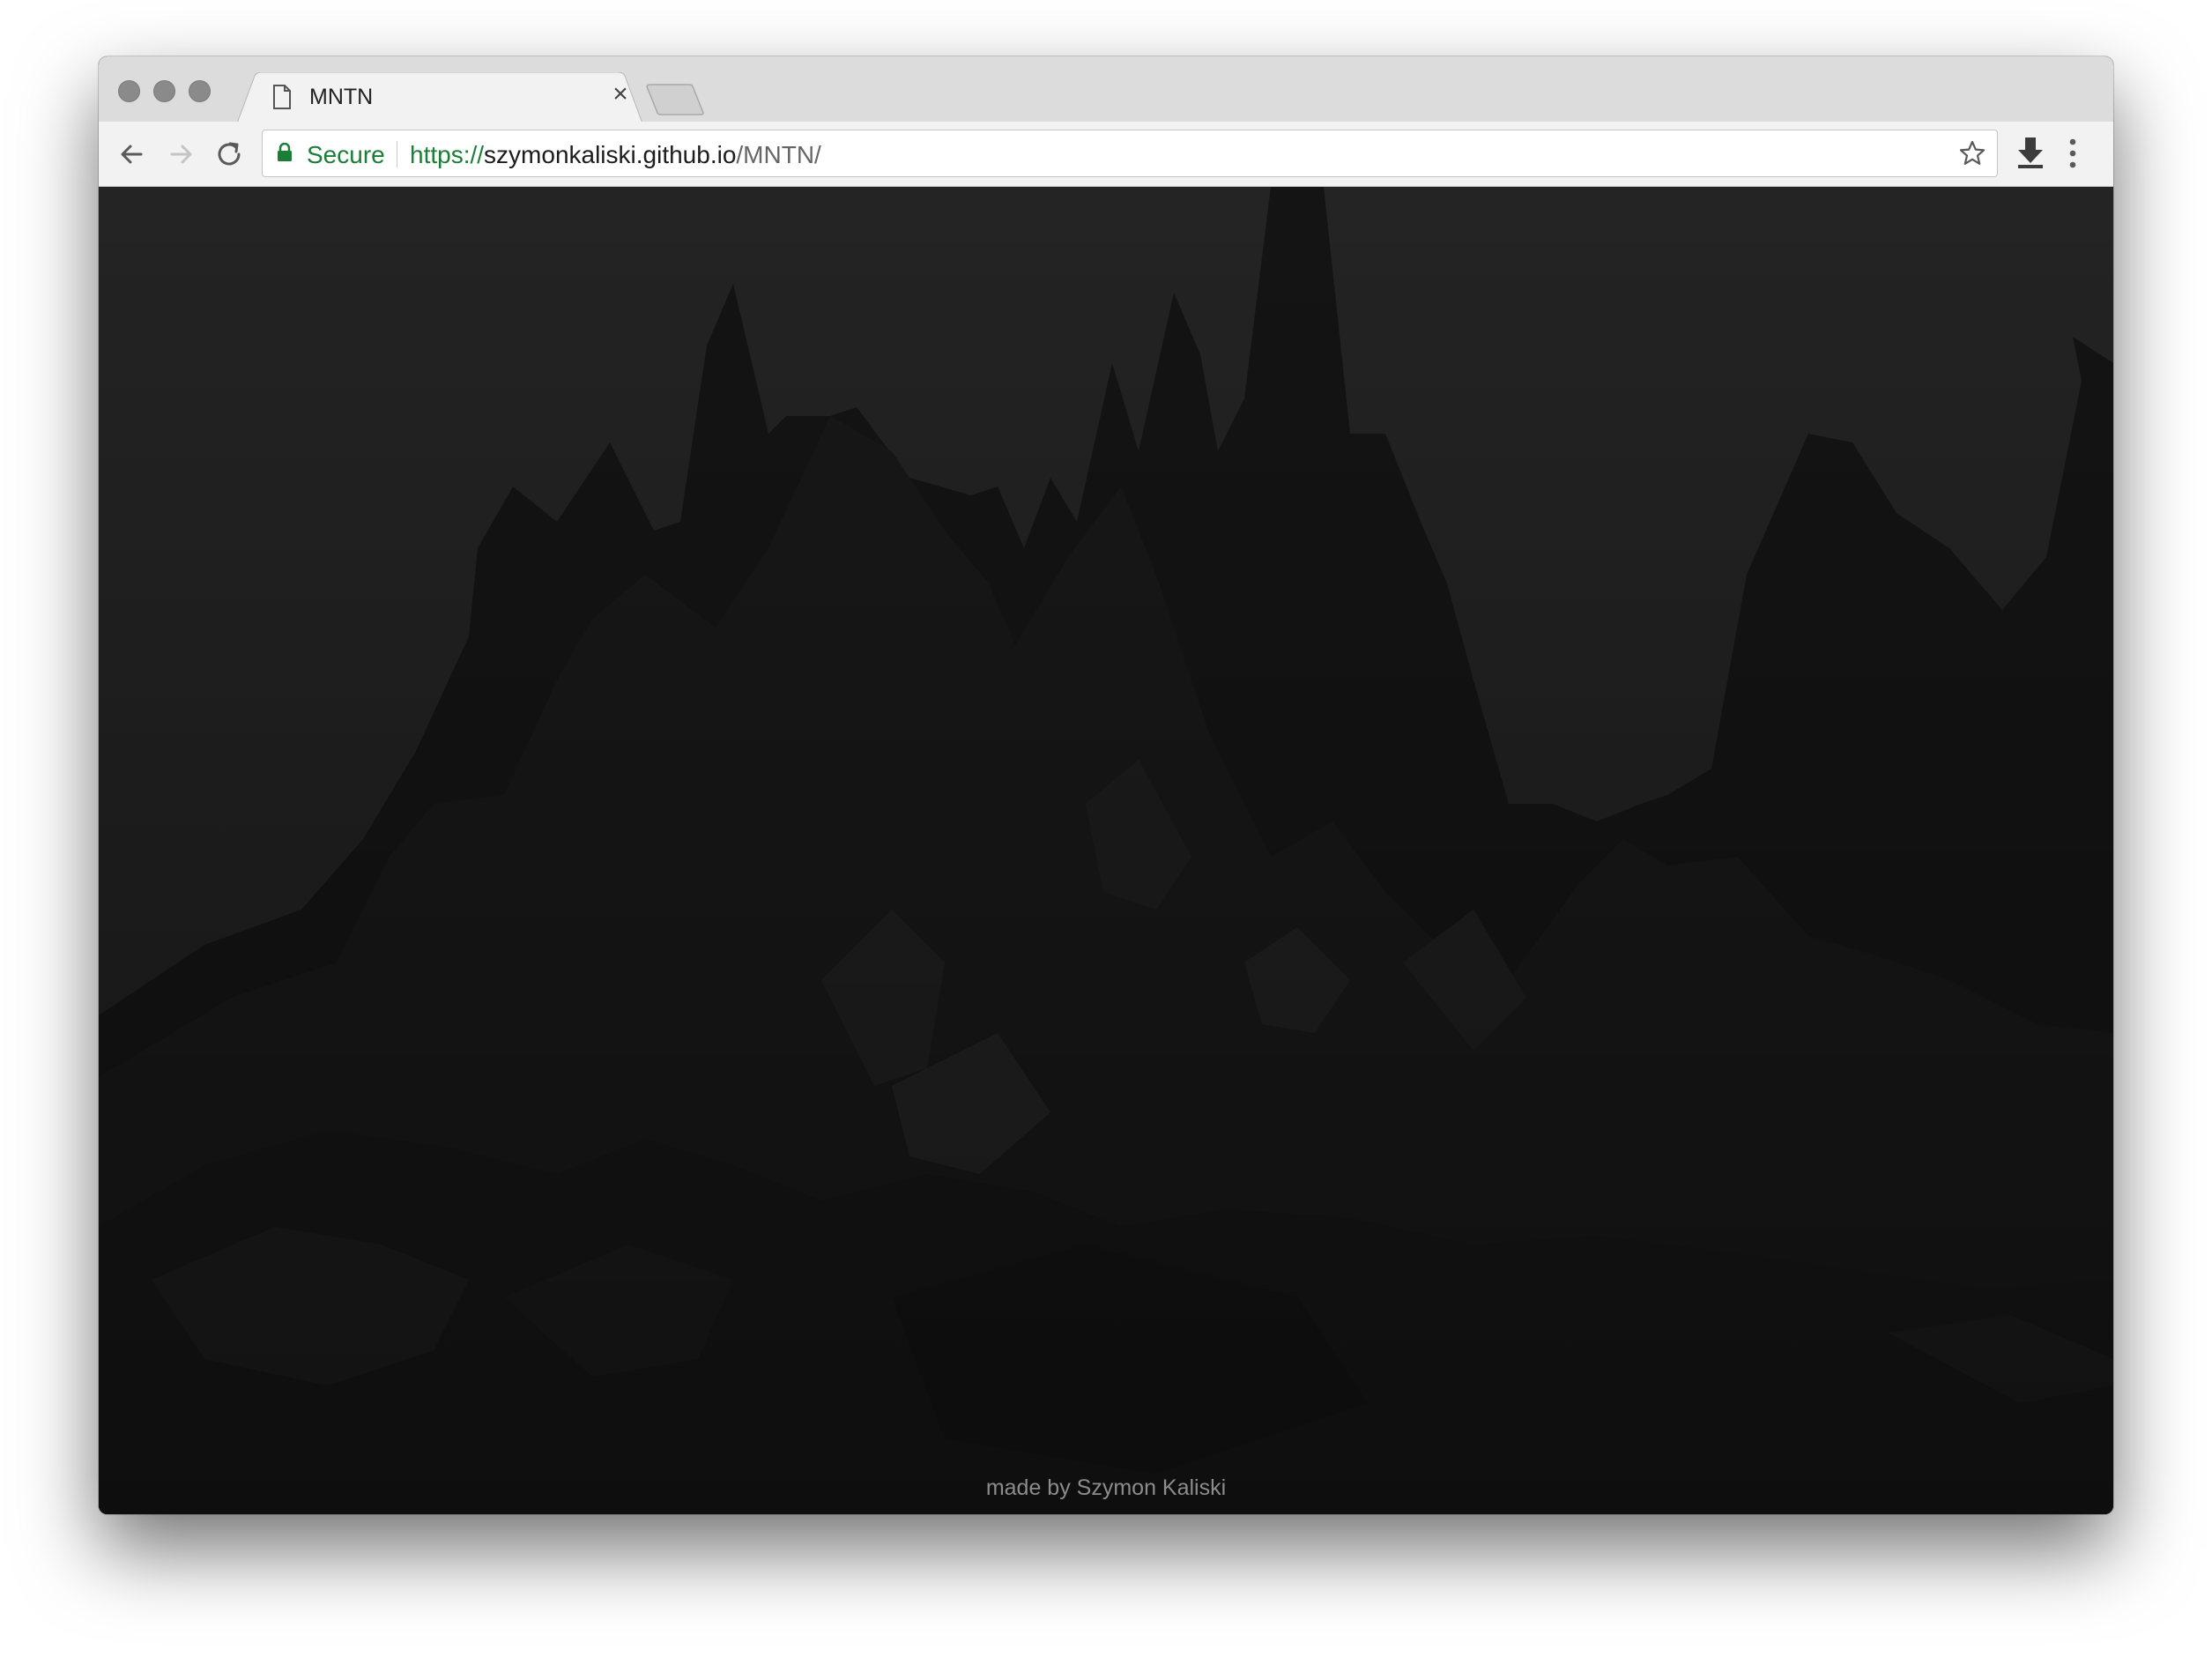 The width and height of the screenshot is (2212, 1657). Describe the element at coordinates (181, 154) in the screenshot. I see `arrow-right-icon` at that location.